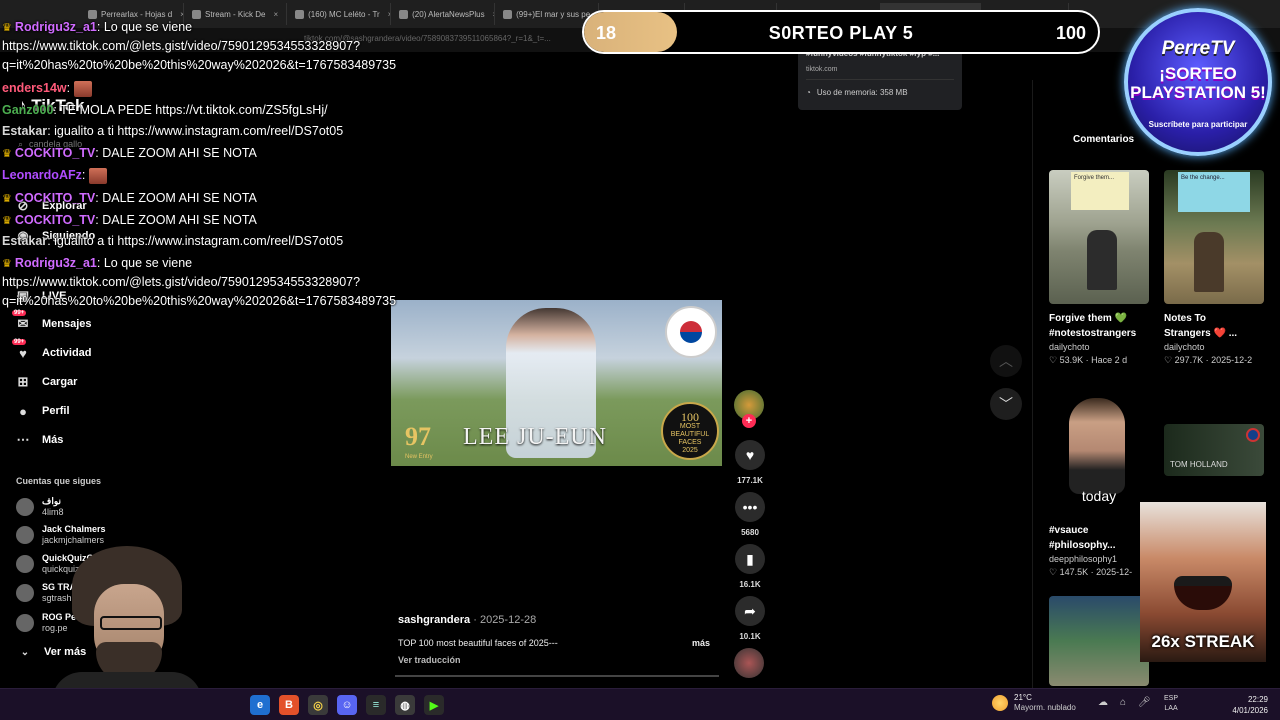 The width and height of the screenshot is (1280, 720). I want to click on related-video-card, so click(1099, 641).